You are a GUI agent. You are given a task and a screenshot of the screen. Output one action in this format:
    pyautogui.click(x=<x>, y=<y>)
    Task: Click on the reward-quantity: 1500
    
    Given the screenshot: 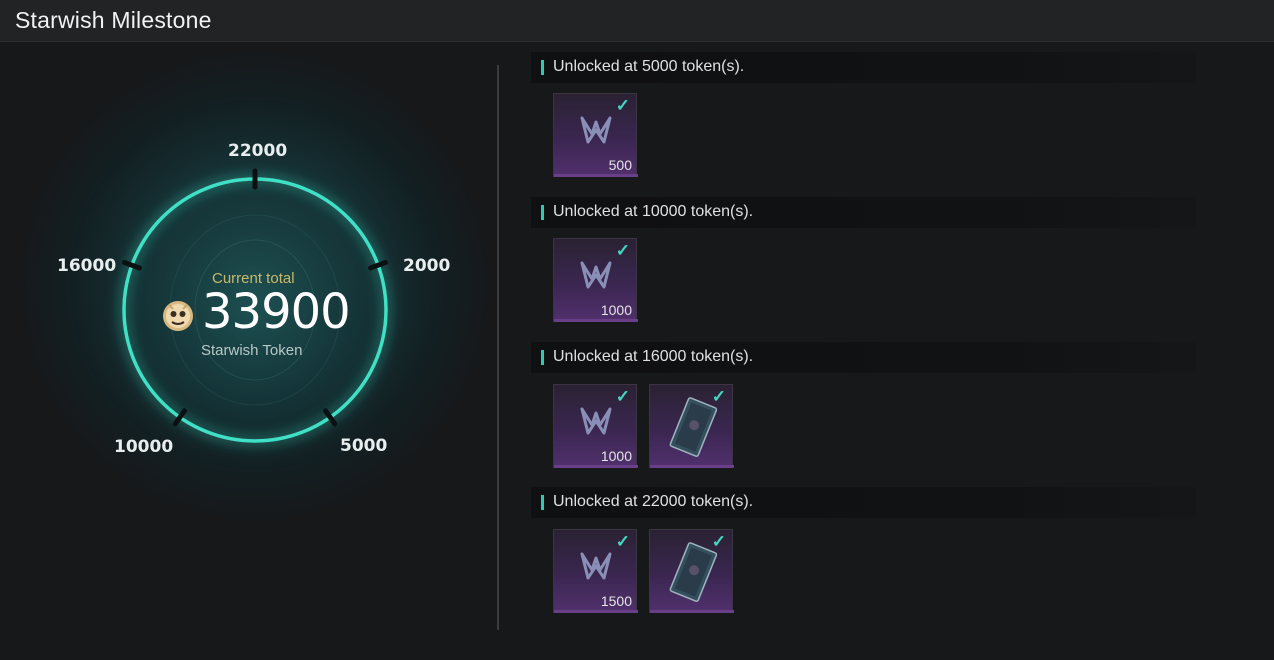 What is the action you would take?
    pyautogui.click(x=616, y=601)
    